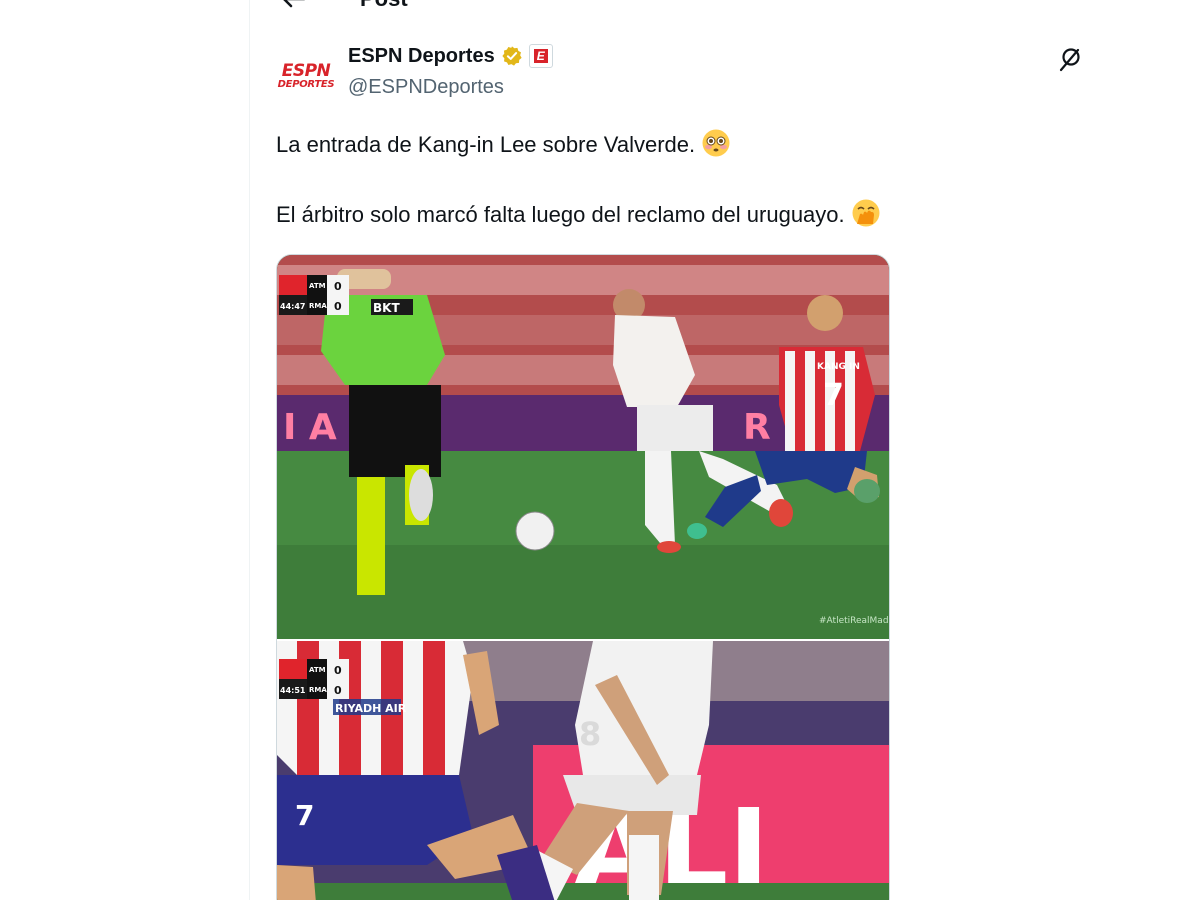 The width and height of the screenshot is (1200, 900). What do you see at coordinates (318, 690) in the screenshot?
I see `scoreboard-2-away: RMA` at bounding box center [318, 690].